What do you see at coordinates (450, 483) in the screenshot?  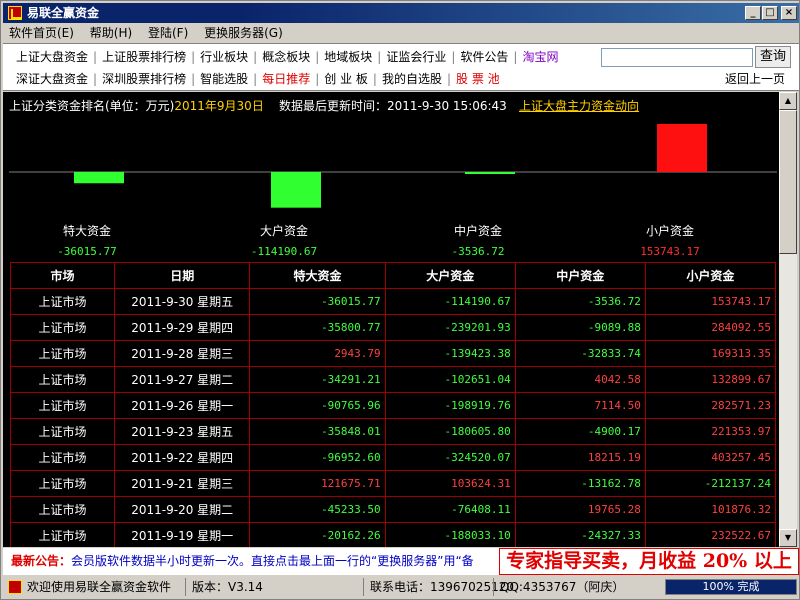 I see `cell-value: 103624.31` at bounding box center [450, 483].